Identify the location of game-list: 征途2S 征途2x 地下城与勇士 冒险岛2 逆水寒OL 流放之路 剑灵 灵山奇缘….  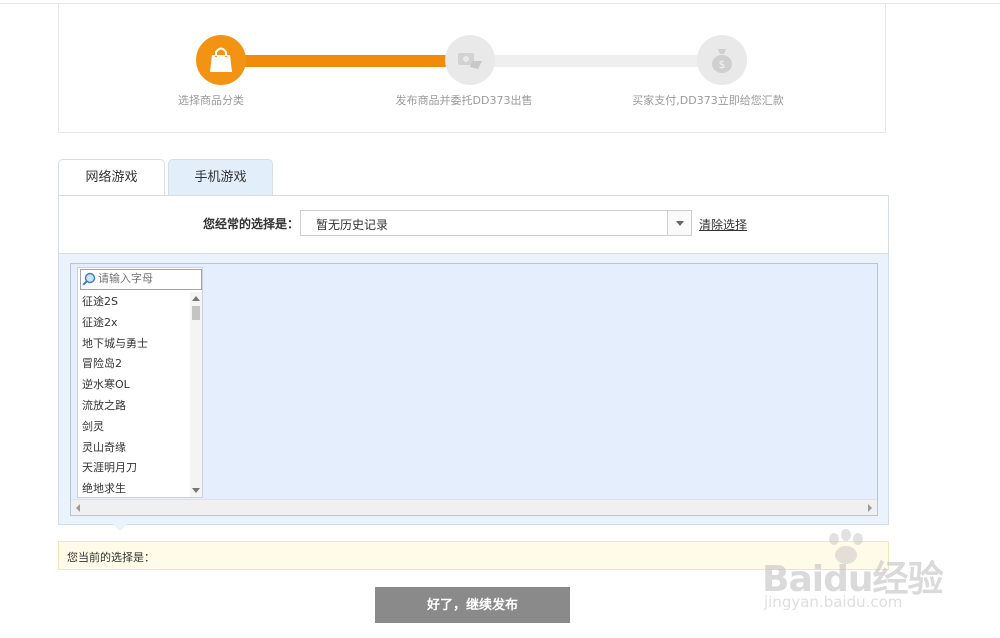
(140, 382).